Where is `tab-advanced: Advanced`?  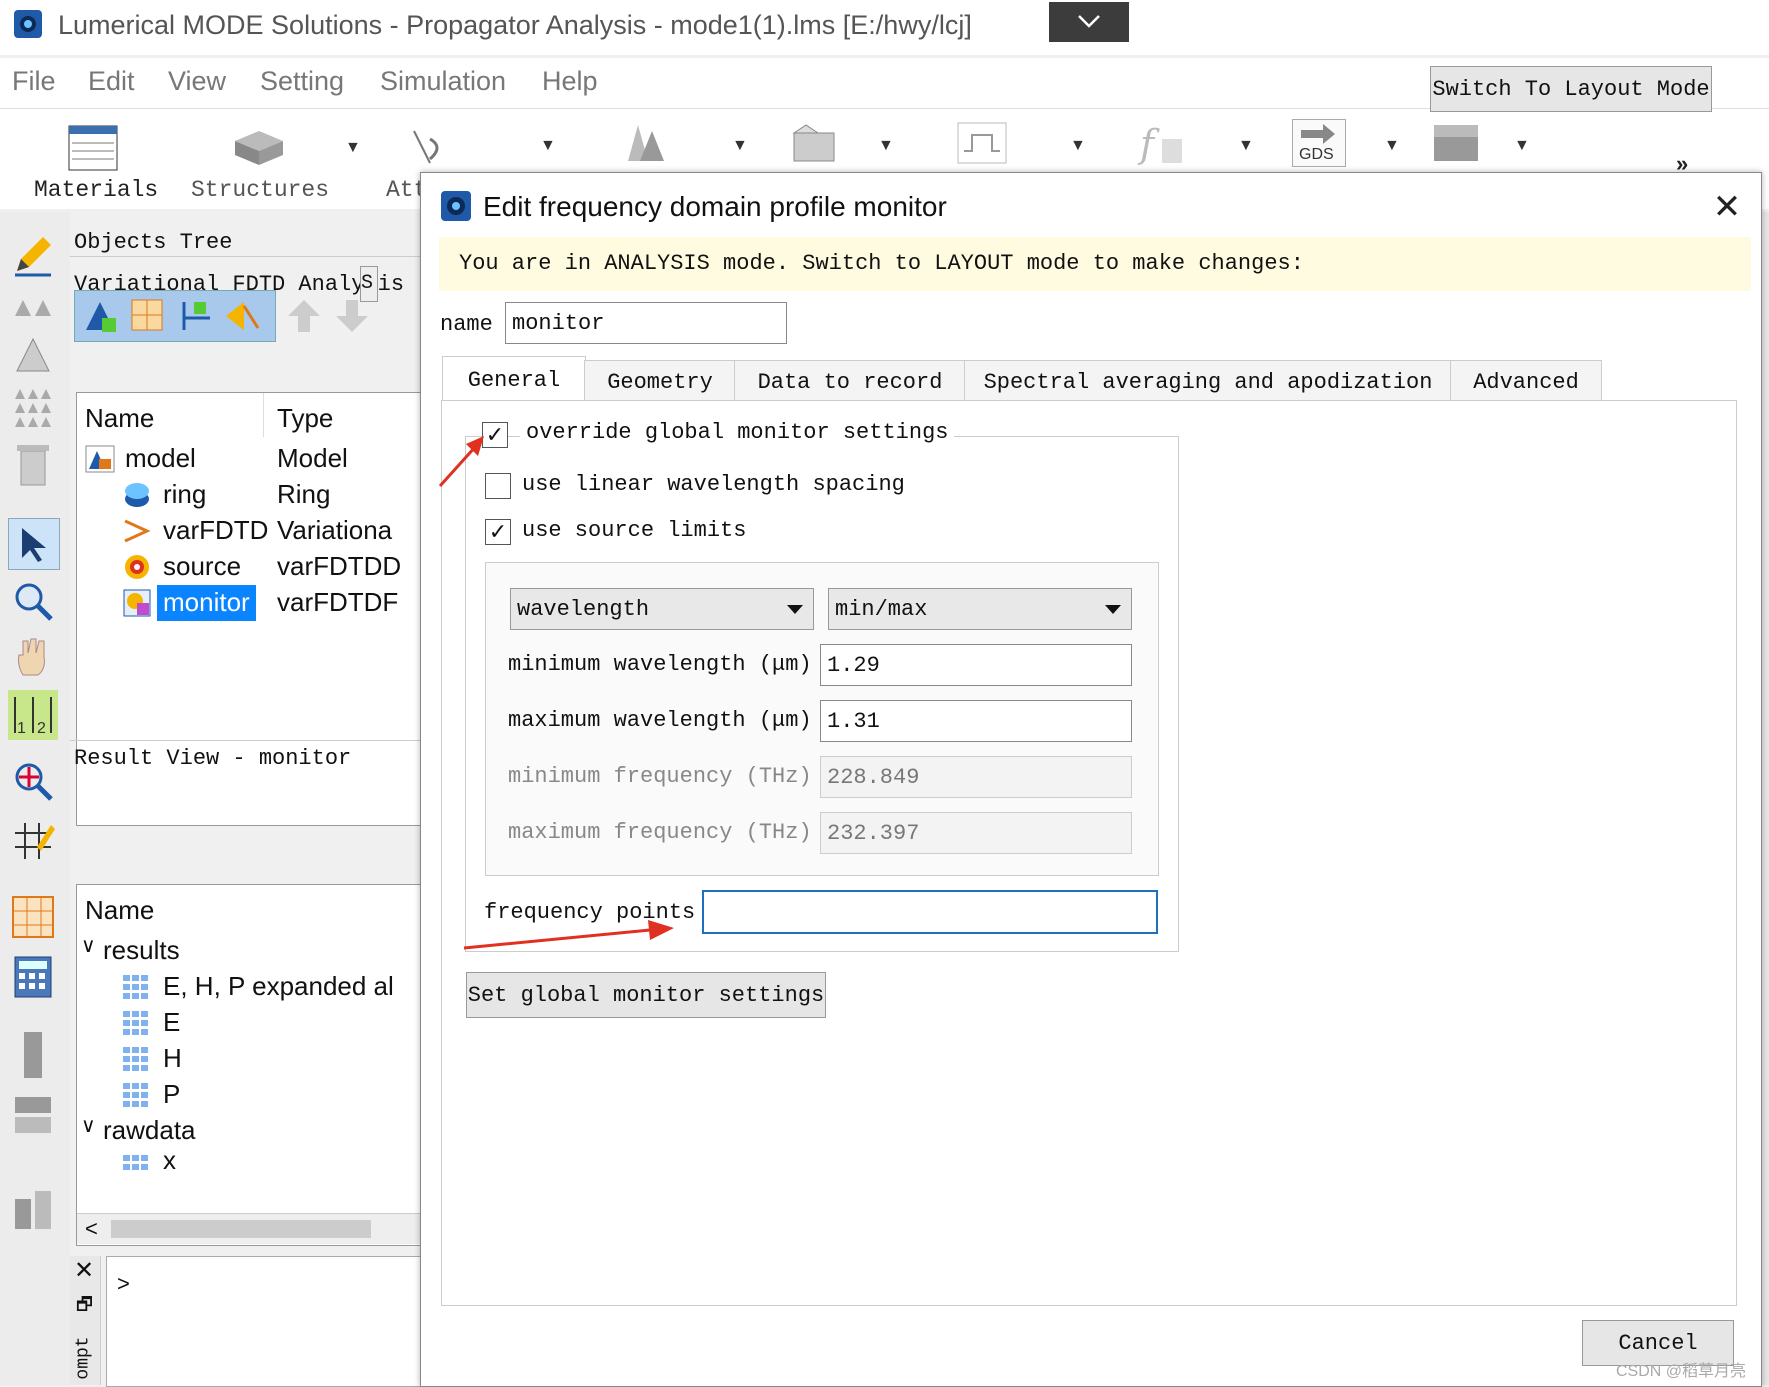 tab-advanced: Advanced is located at coordinates (1526, 381).